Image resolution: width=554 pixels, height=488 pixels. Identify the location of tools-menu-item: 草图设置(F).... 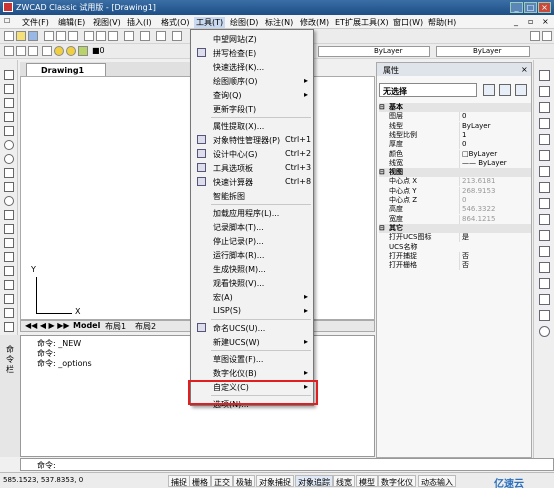
(252, 359).